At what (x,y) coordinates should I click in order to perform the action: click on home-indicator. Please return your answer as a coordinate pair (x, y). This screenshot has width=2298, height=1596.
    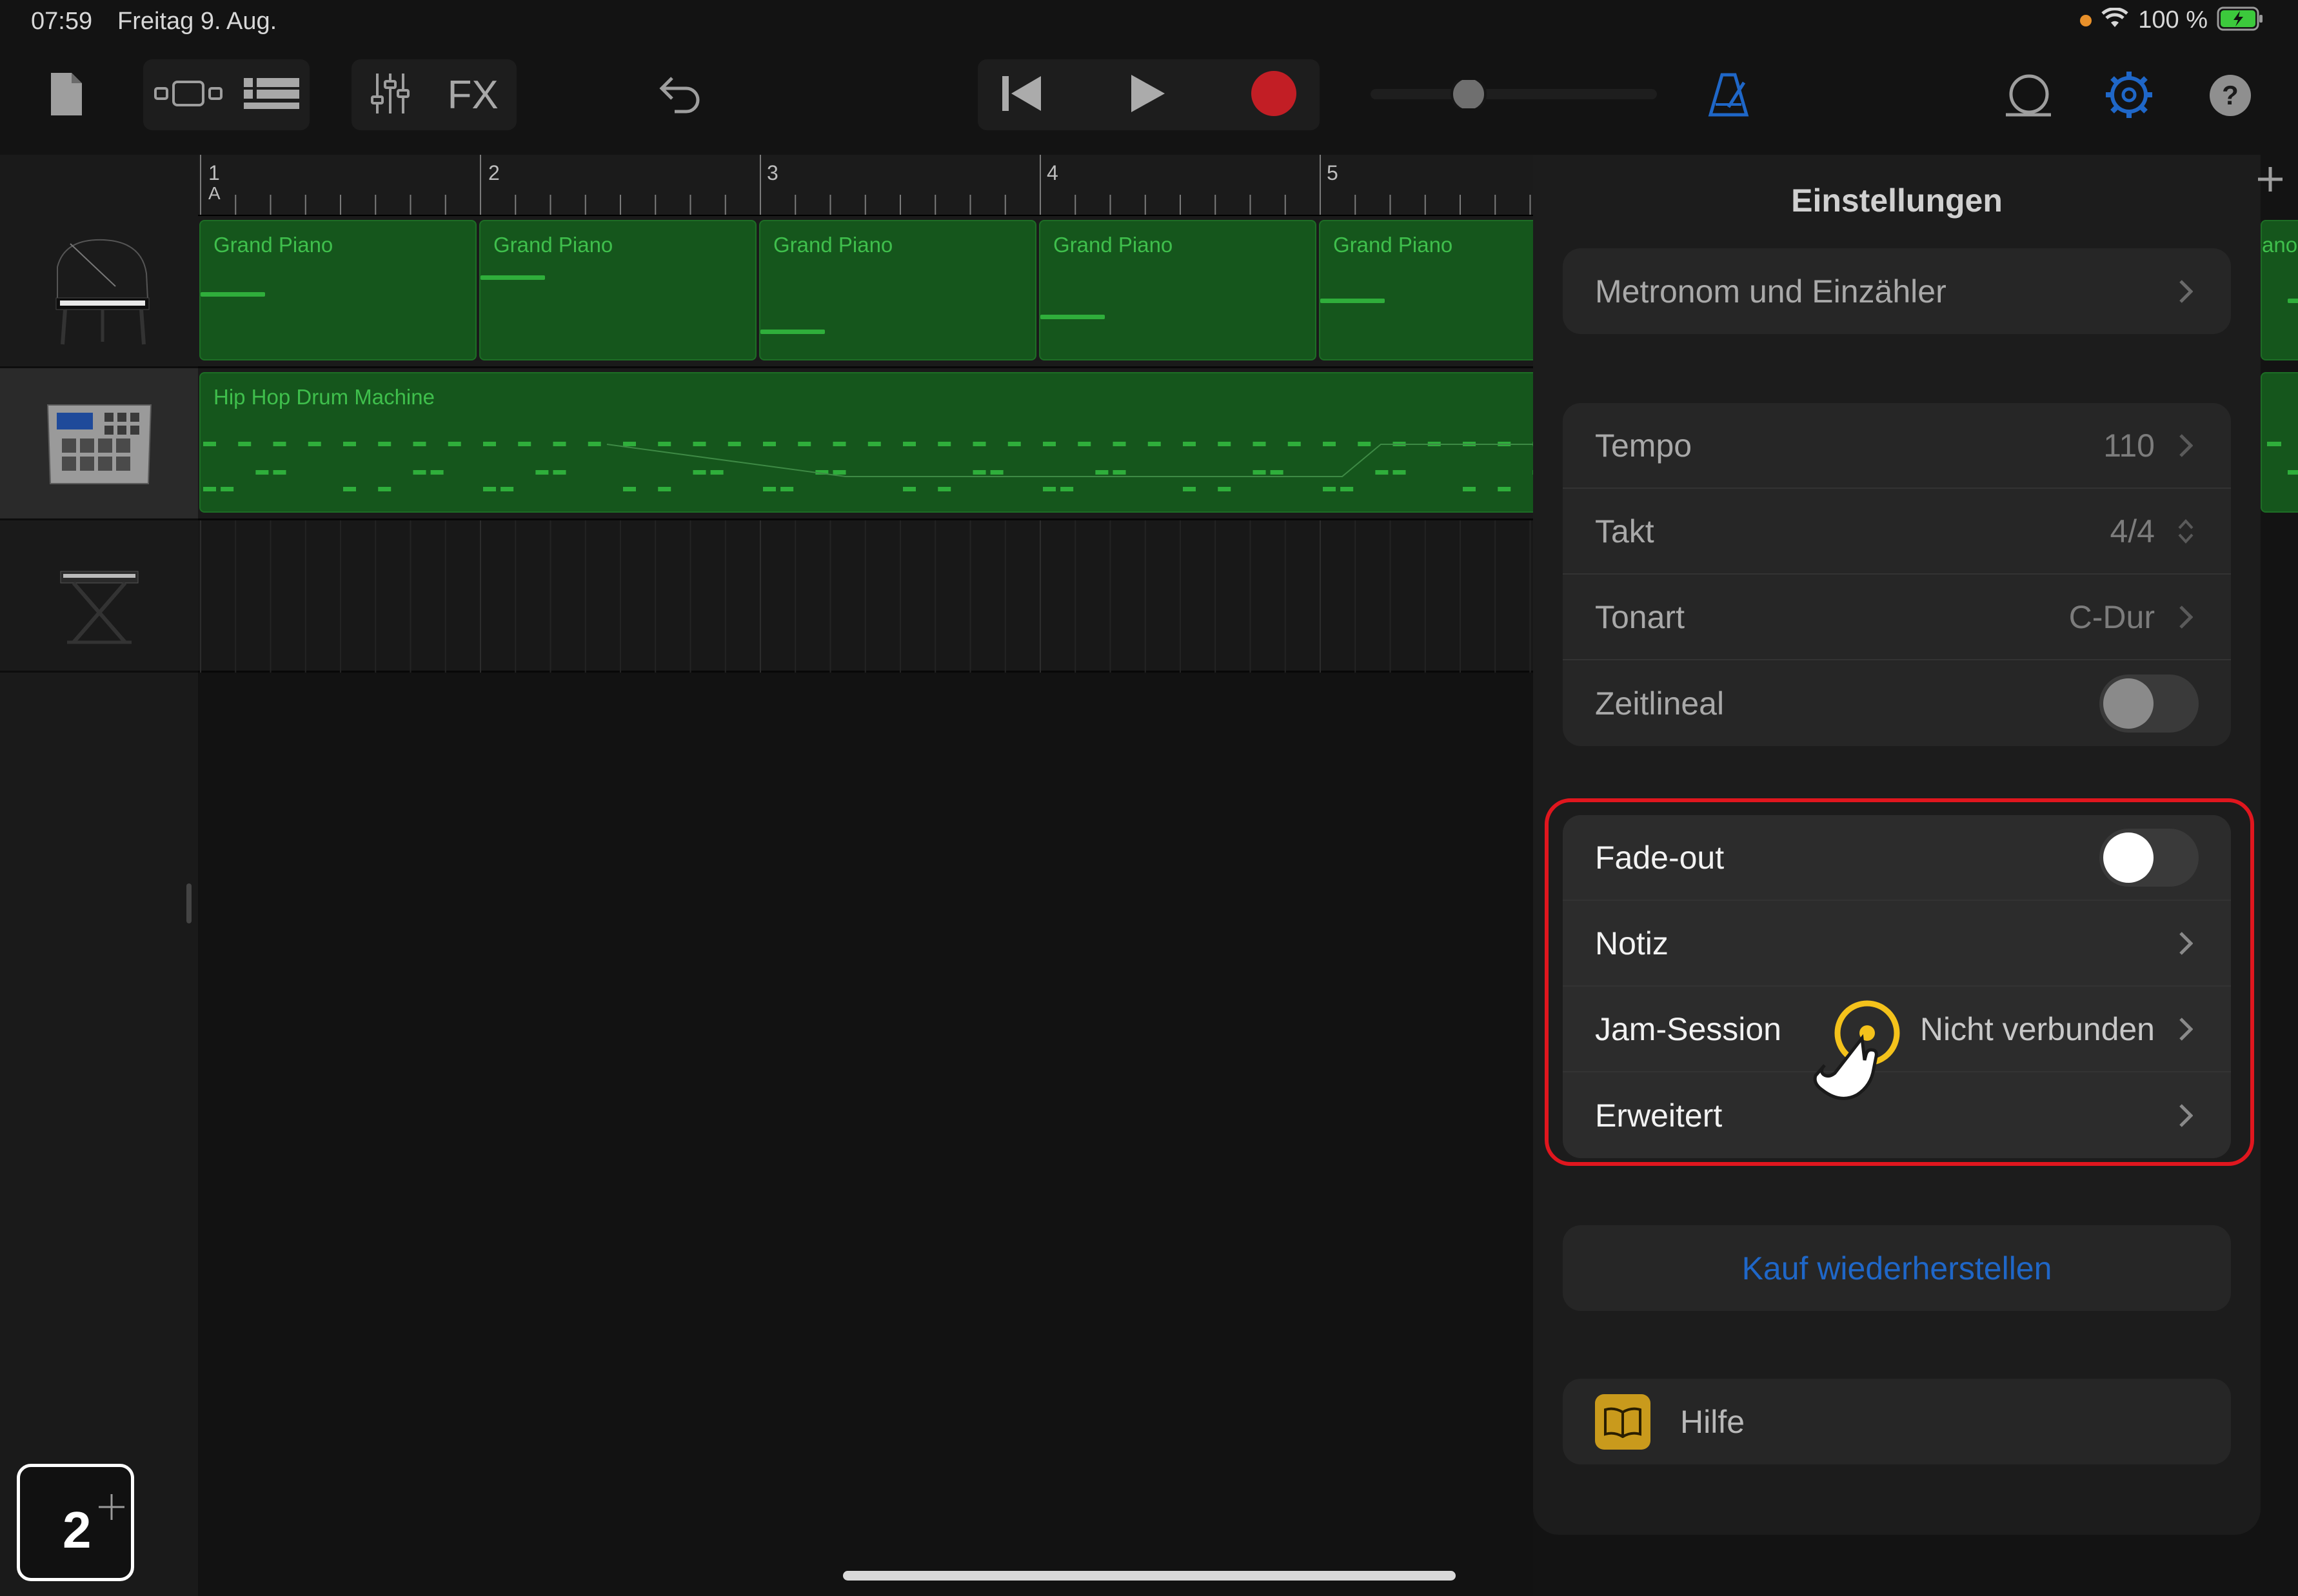
    Looking at the image, I should click on (1149, 1576).